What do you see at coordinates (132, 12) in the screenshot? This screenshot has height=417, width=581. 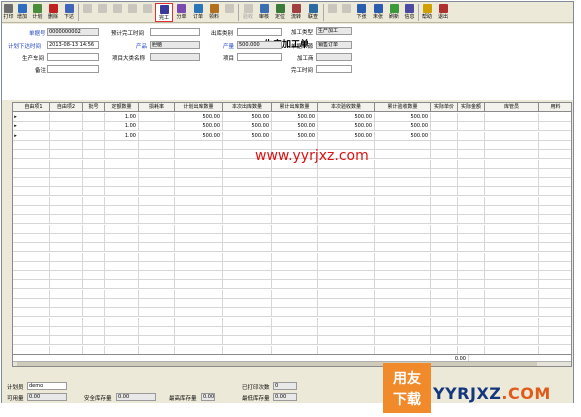 I see `toolbar-b9-button` at bounding box center [132, 12].